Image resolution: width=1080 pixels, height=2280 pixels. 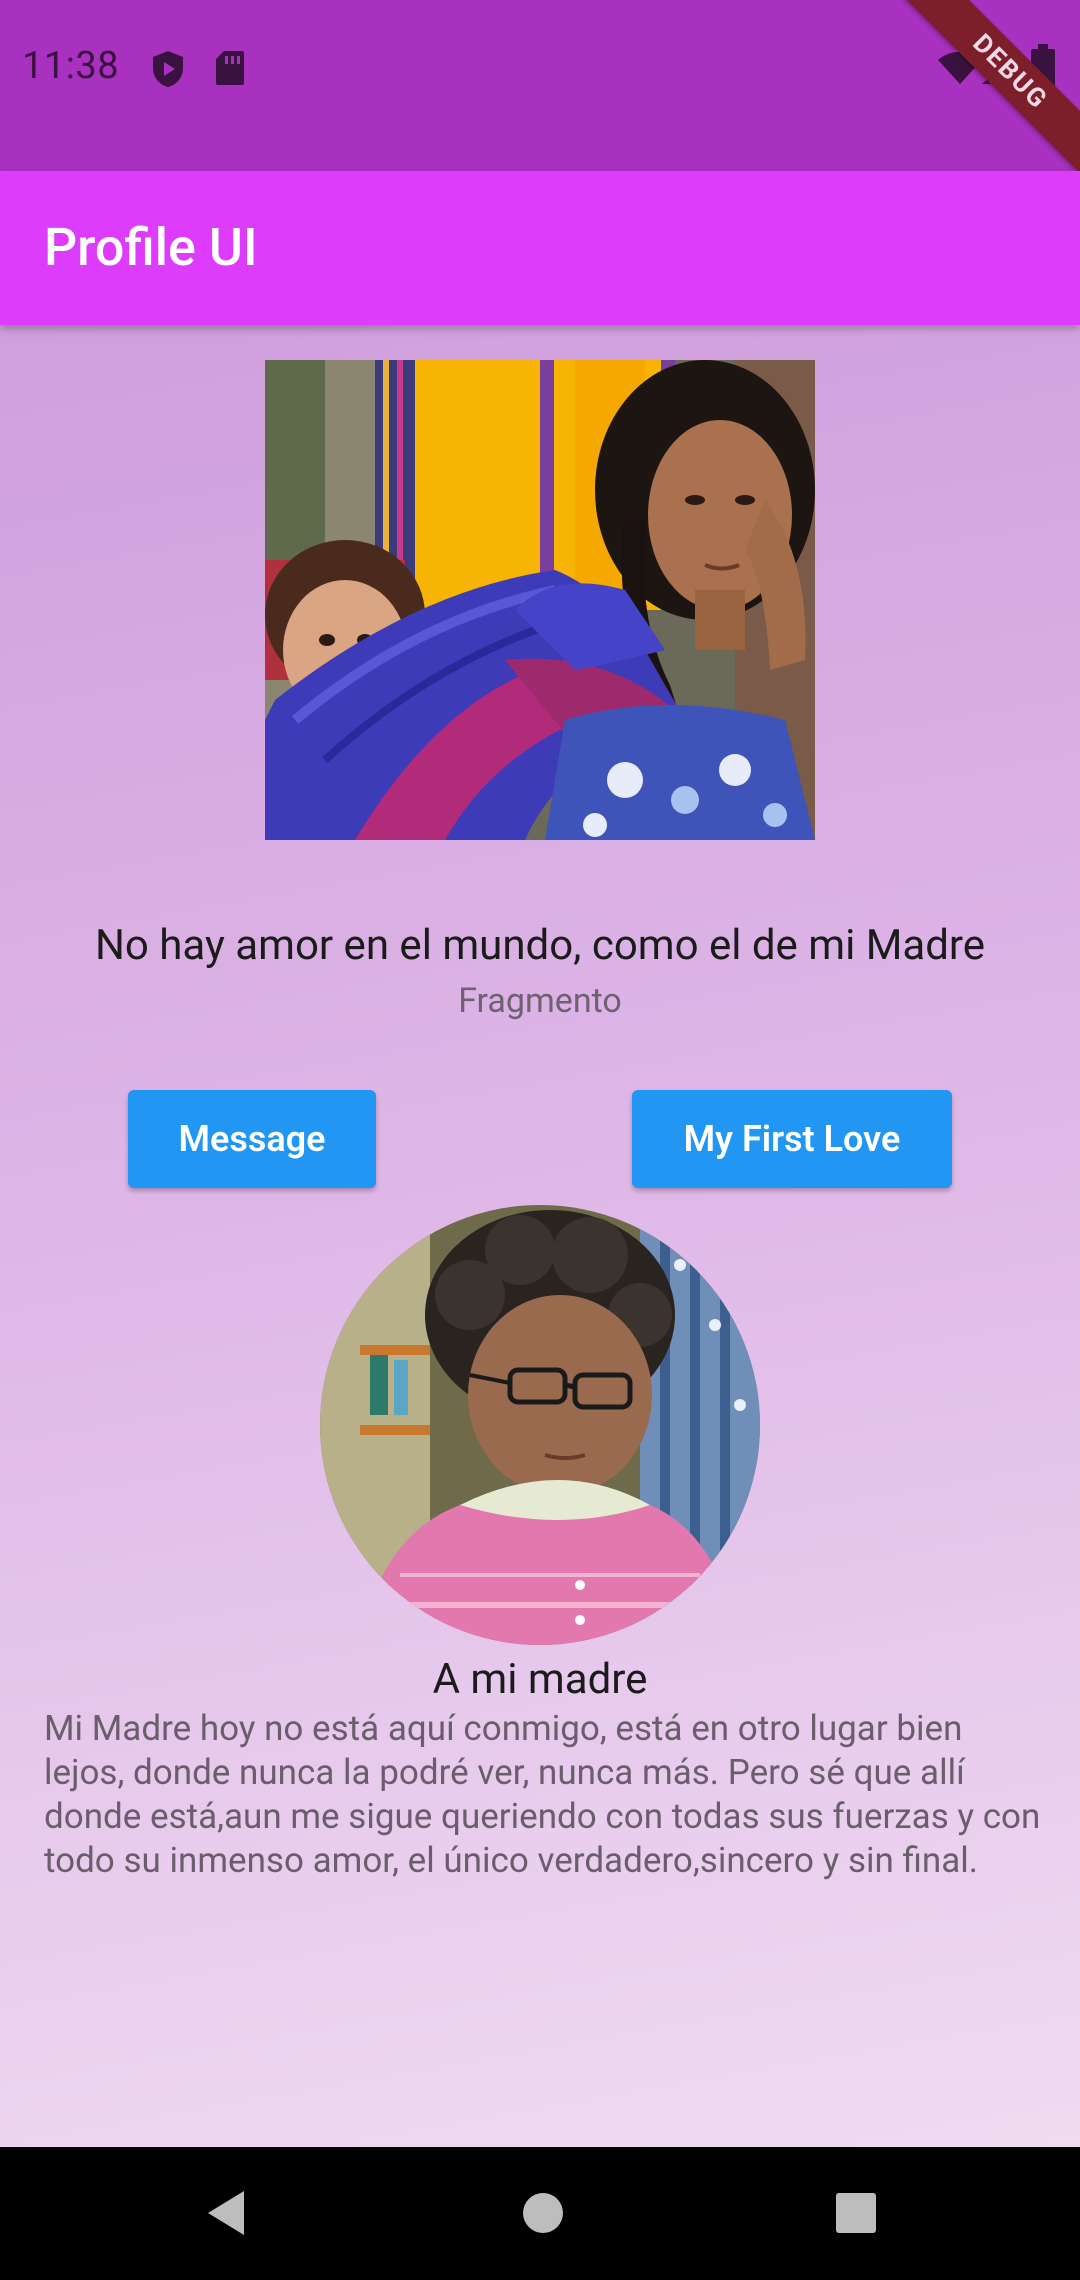 I want to click on recents-icon, so click(x=856, y=2213).